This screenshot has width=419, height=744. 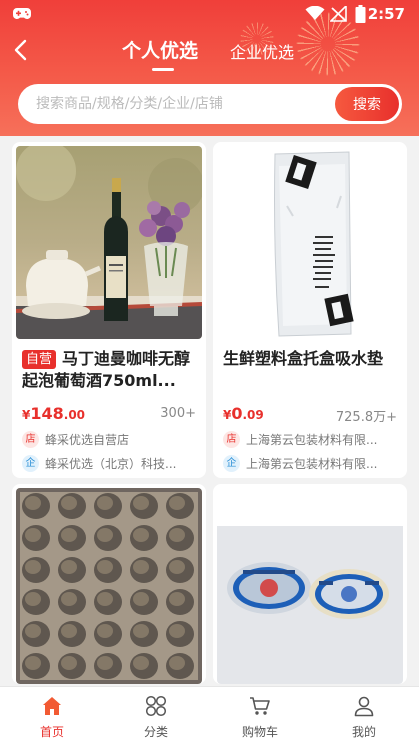 What do you see at coordinates (178, 413) in the screenshot?
I see `sales-count: 300+` at bounding box center [178, 413].